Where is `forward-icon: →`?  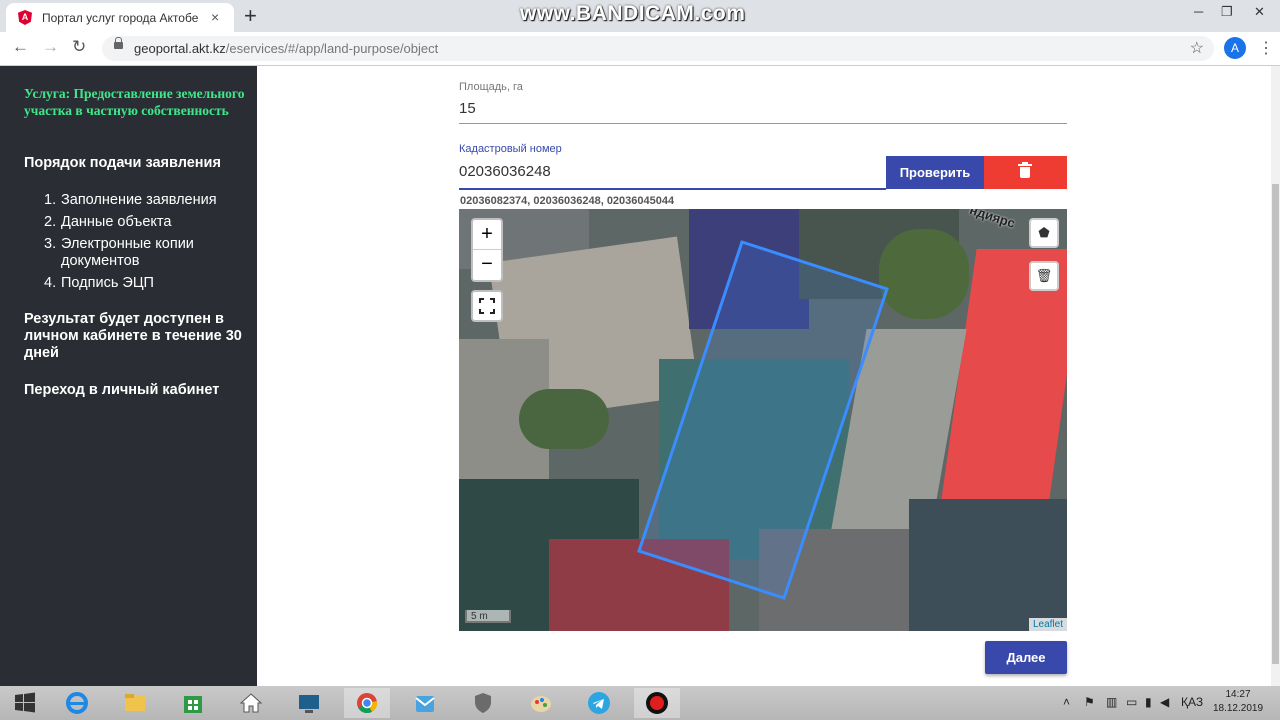 forward-icon: → is located at coordinates (50, 47).